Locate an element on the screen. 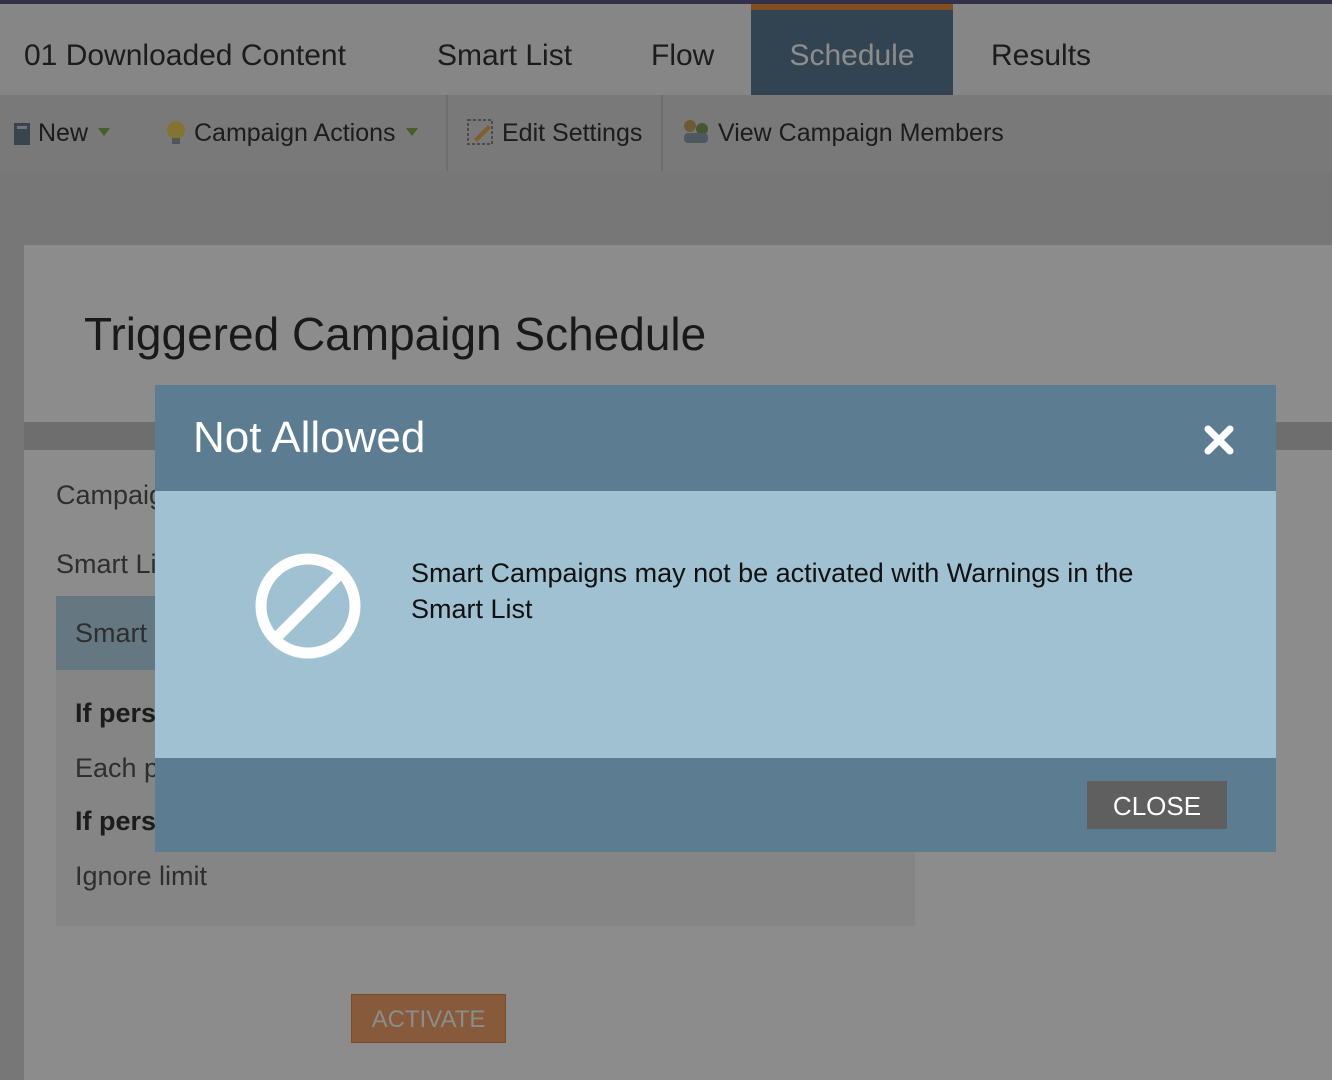  dialog-footer: CLOSE is located at coordinates (715, 805).